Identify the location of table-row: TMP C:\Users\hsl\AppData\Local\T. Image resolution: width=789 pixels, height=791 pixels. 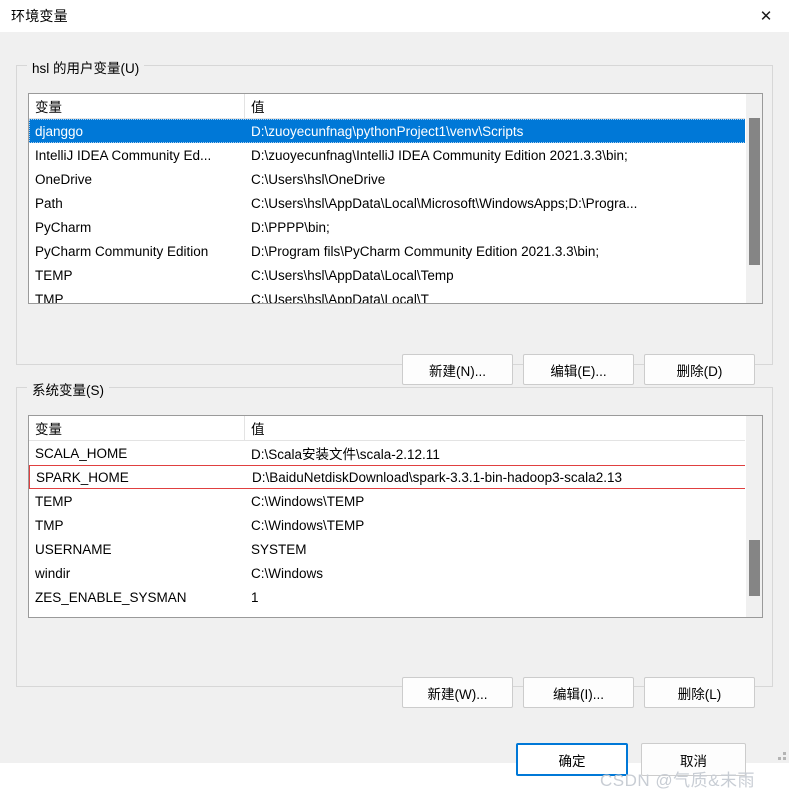
(395, 295).